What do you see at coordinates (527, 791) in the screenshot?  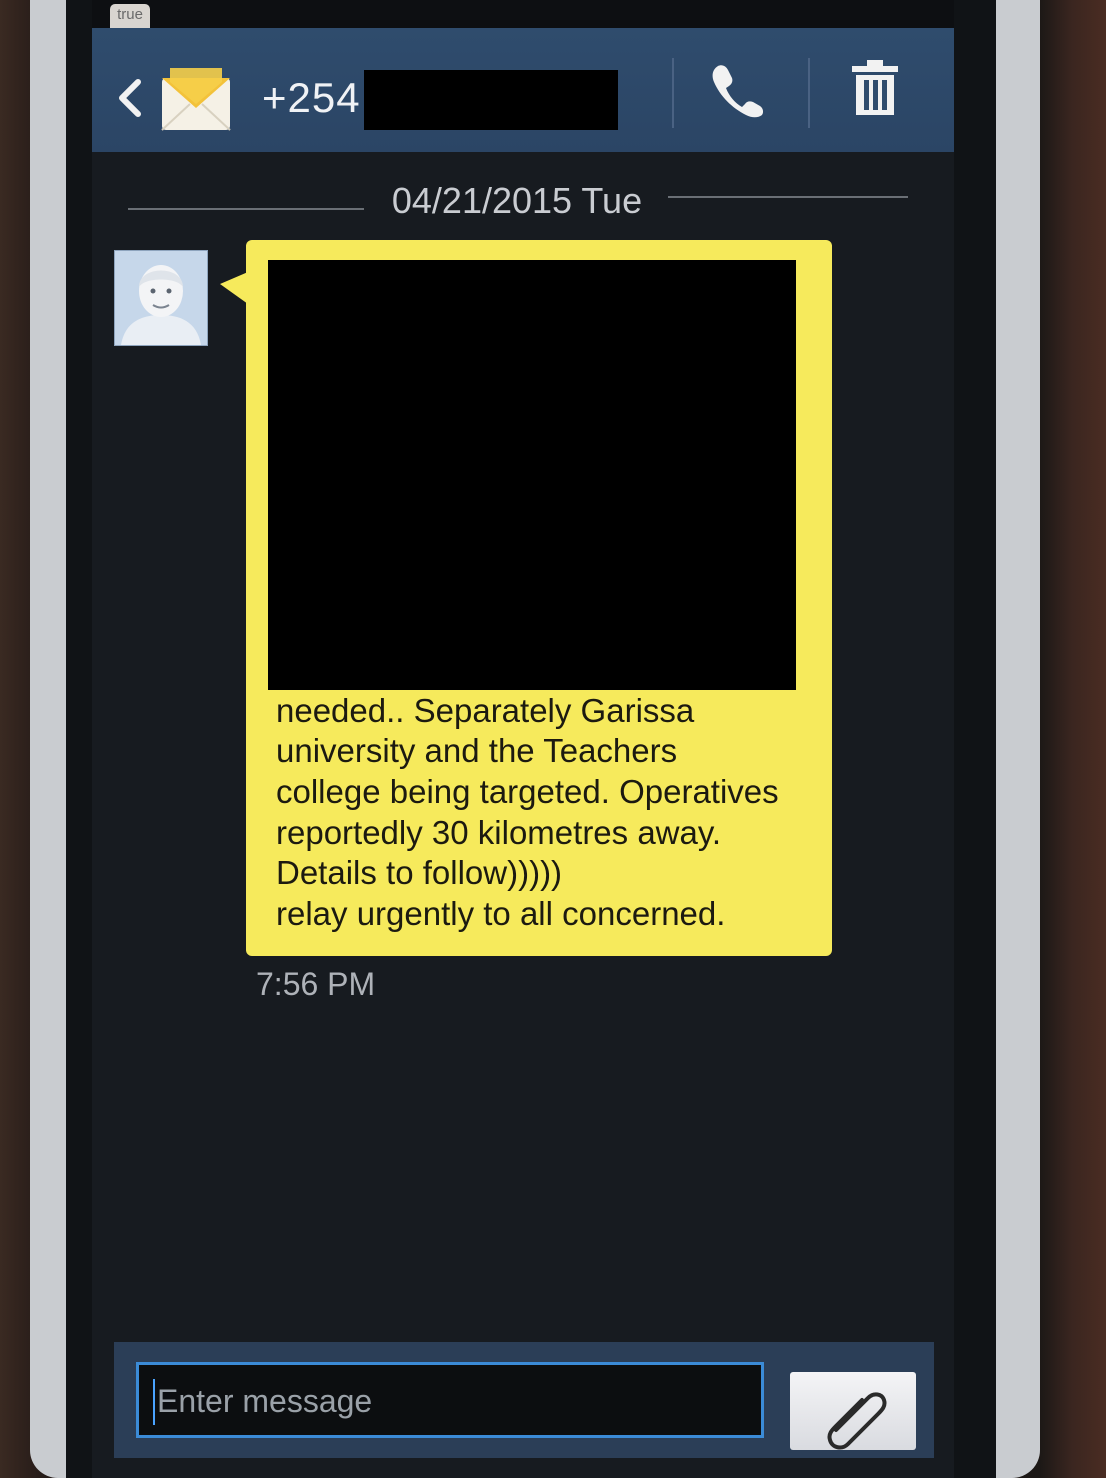 I see `message-text-line: college being targeted. Operatives` at bounding box center [527, 791].